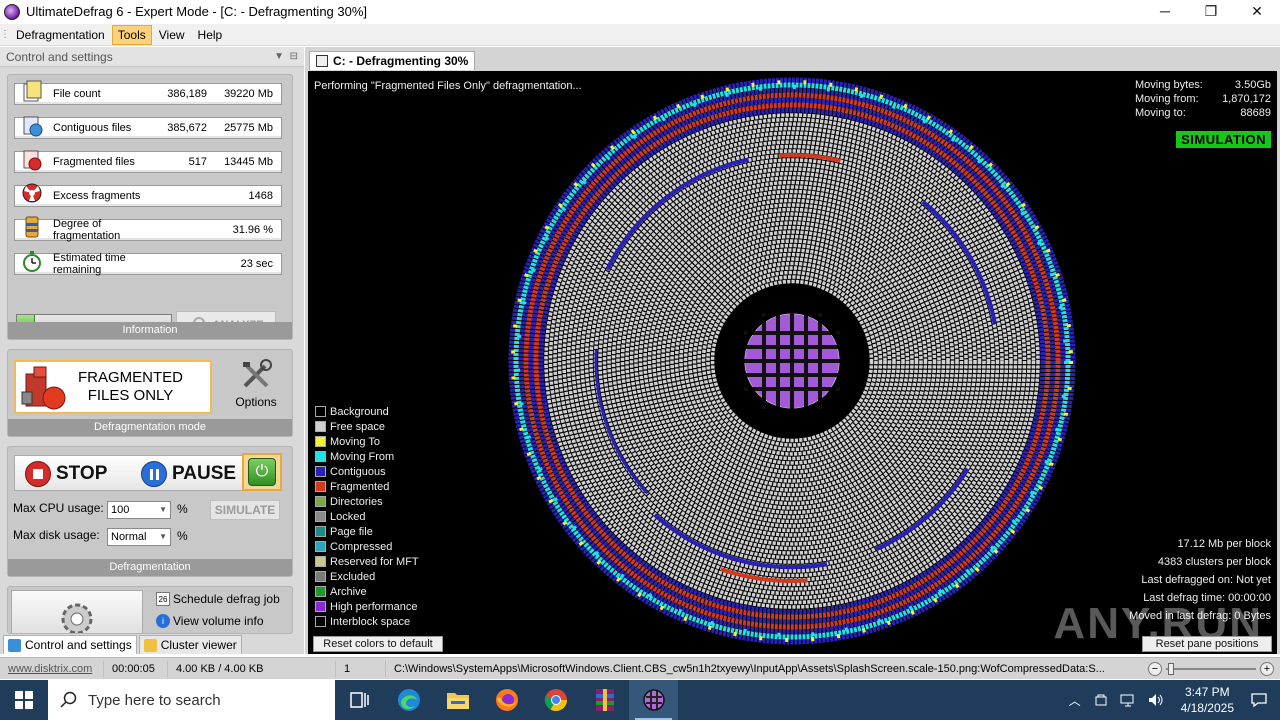 The height and width of the screenshot is (720, 1280). What do you see at coordinates (1156, 700) in the screenshot?
I see `volume-icon` at bounding box center [1156, 700].